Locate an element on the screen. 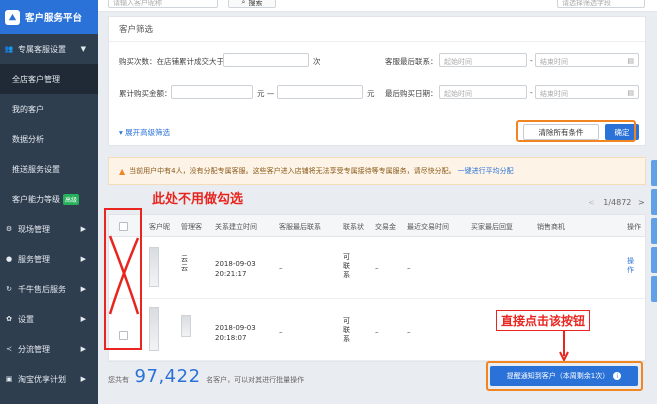 The height and width of the screenshot is (404, 657). amount-min-input is located at coordinates (212, 92).